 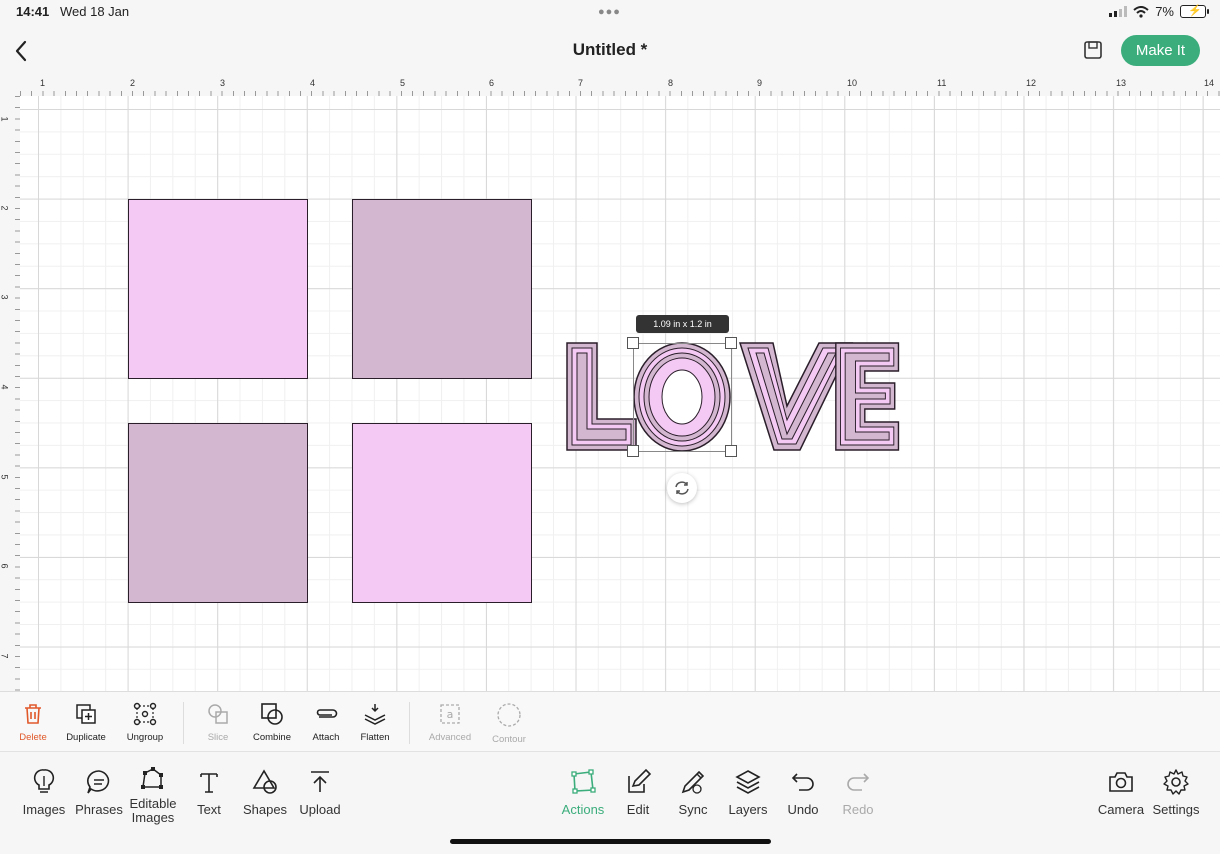 I want to click on ruler-top-label: 14, so click(x=1209, y=83).